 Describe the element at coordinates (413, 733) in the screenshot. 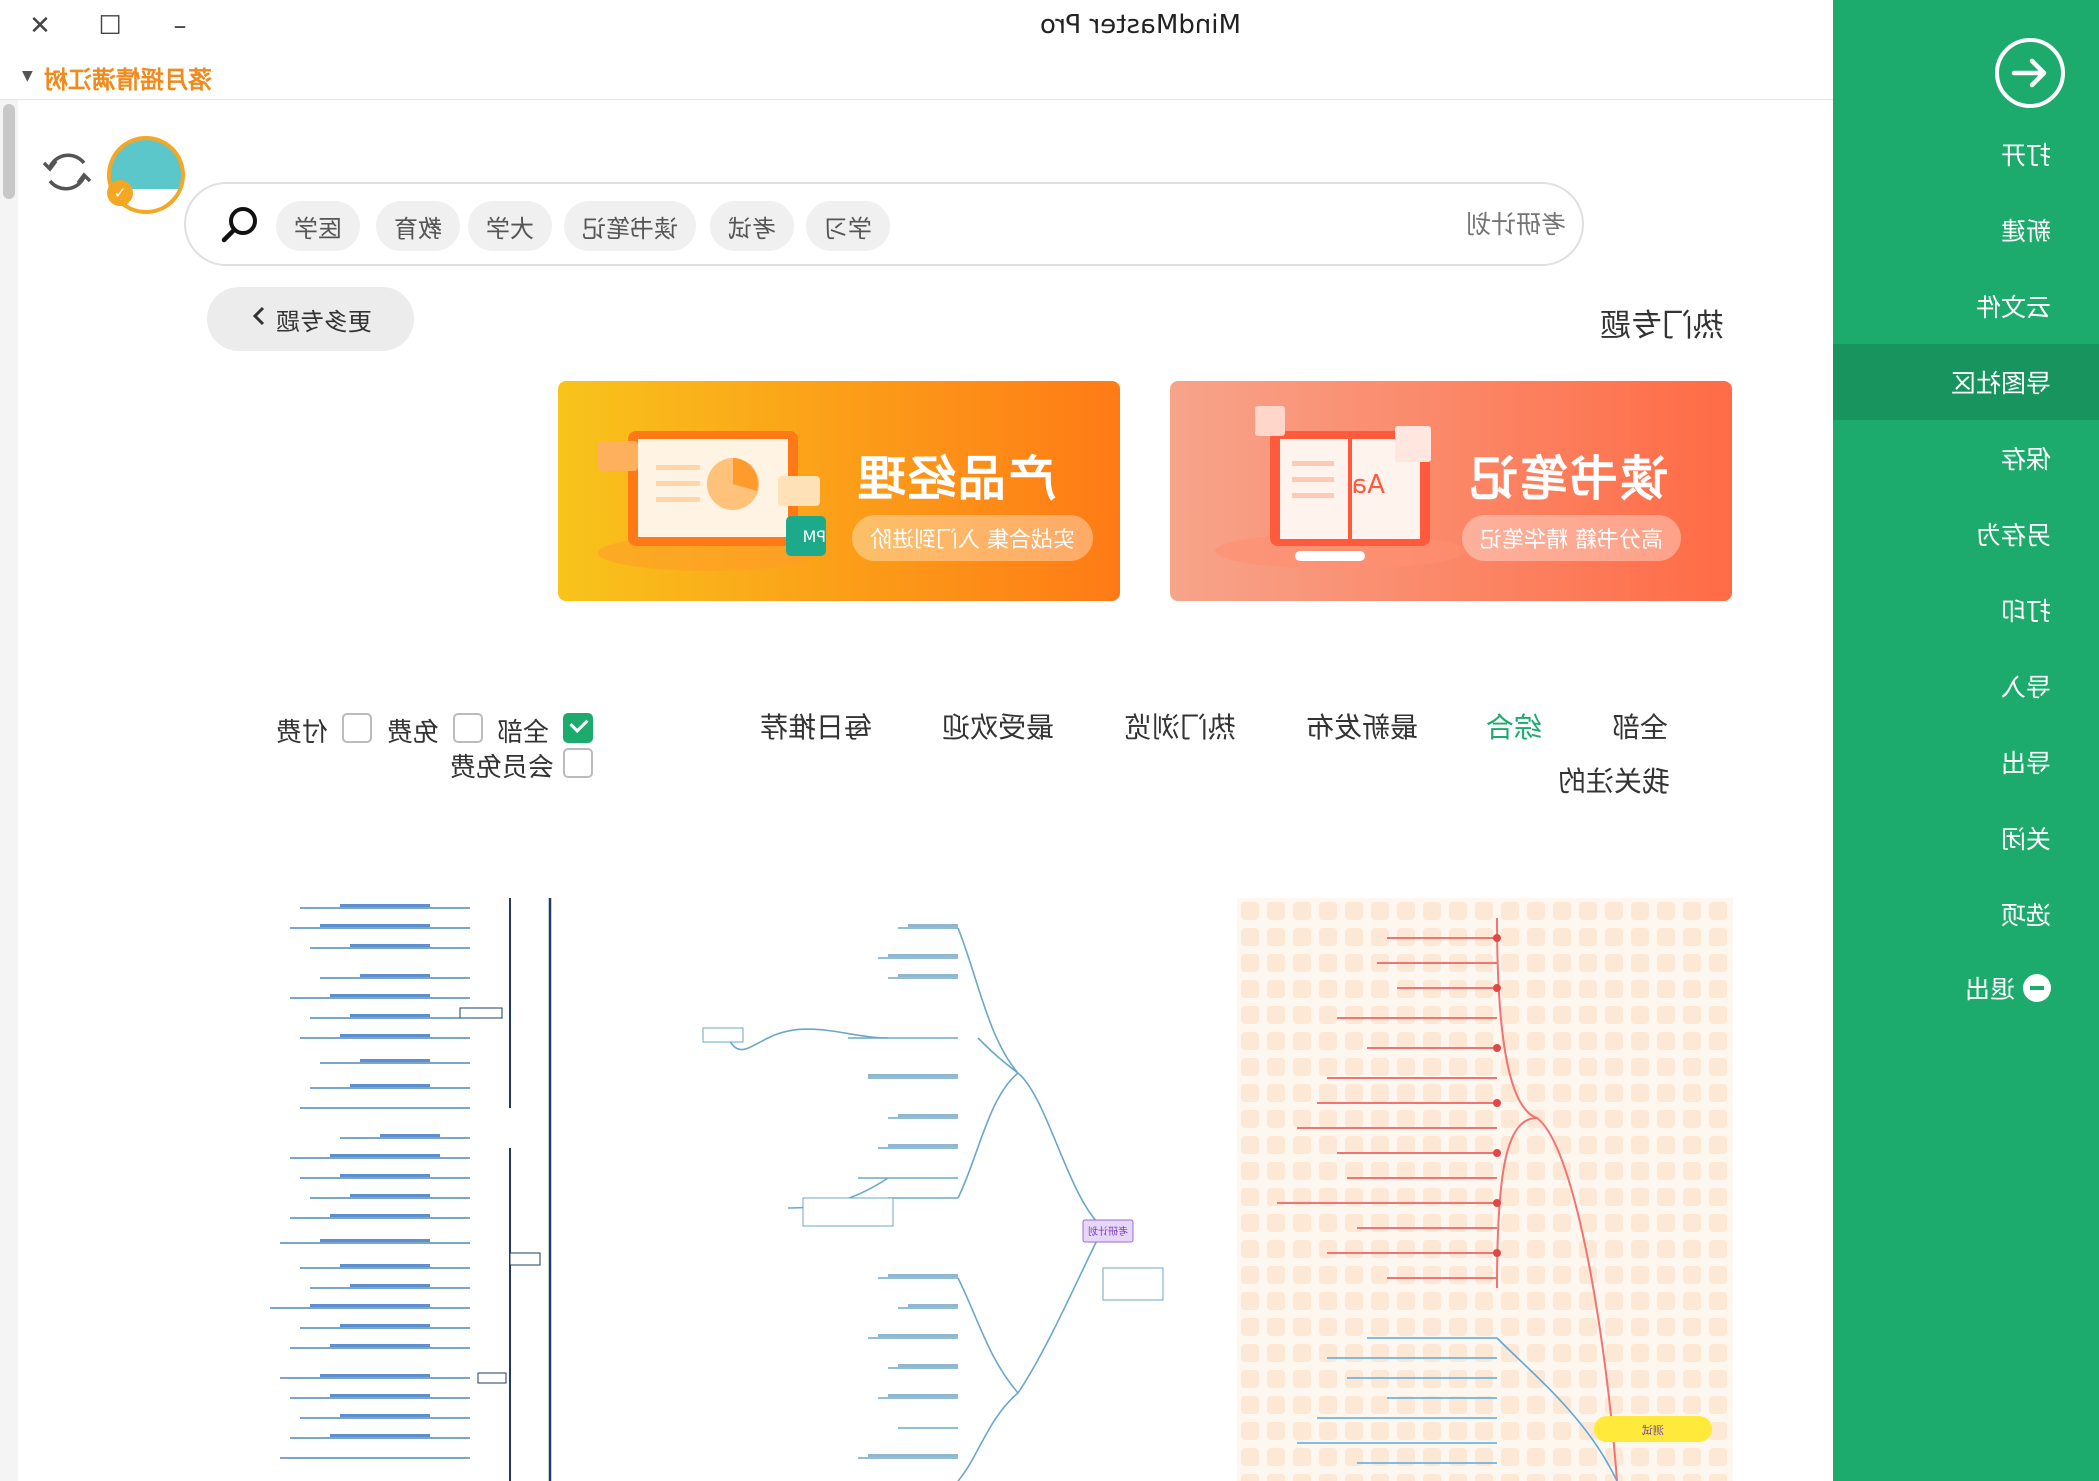

I see `checkbox-label: 免费` at that location.